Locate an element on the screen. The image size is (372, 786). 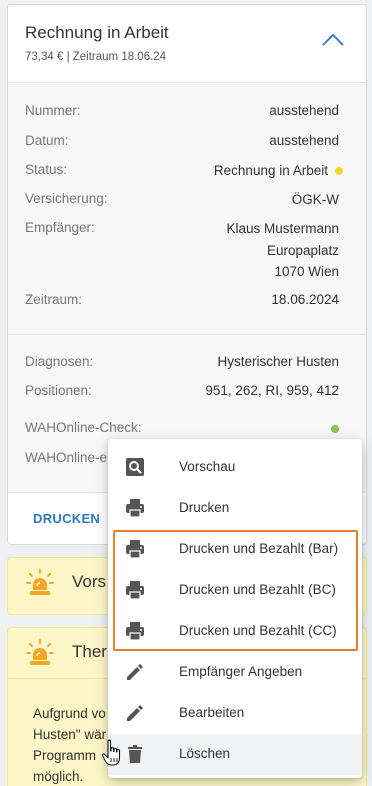
field-value-status: Rechnung in Arbeit is located at coordinates (278, 171).